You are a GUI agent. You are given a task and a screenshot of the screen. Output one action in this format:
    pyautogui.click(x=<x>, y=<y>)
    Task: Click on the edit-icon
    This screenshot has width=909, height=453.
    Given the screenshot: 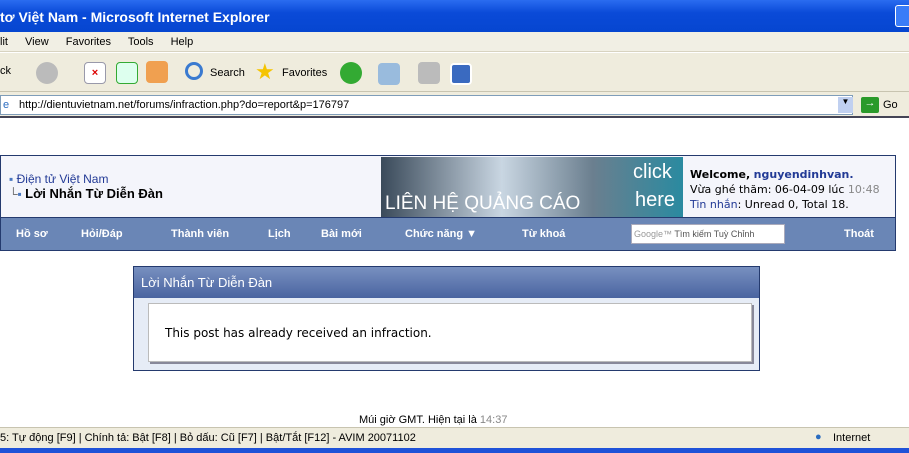 What is the action you would take?
    pyautogui.click(x=461, y=74)
    